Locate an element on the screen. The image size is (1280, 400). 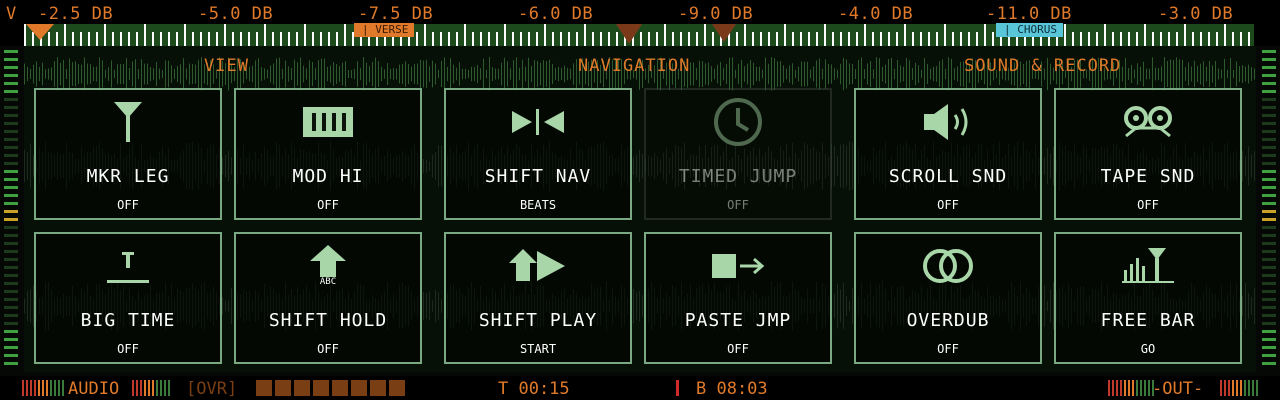
tile-label: OVERDUB is located at coordinates (948, 320).